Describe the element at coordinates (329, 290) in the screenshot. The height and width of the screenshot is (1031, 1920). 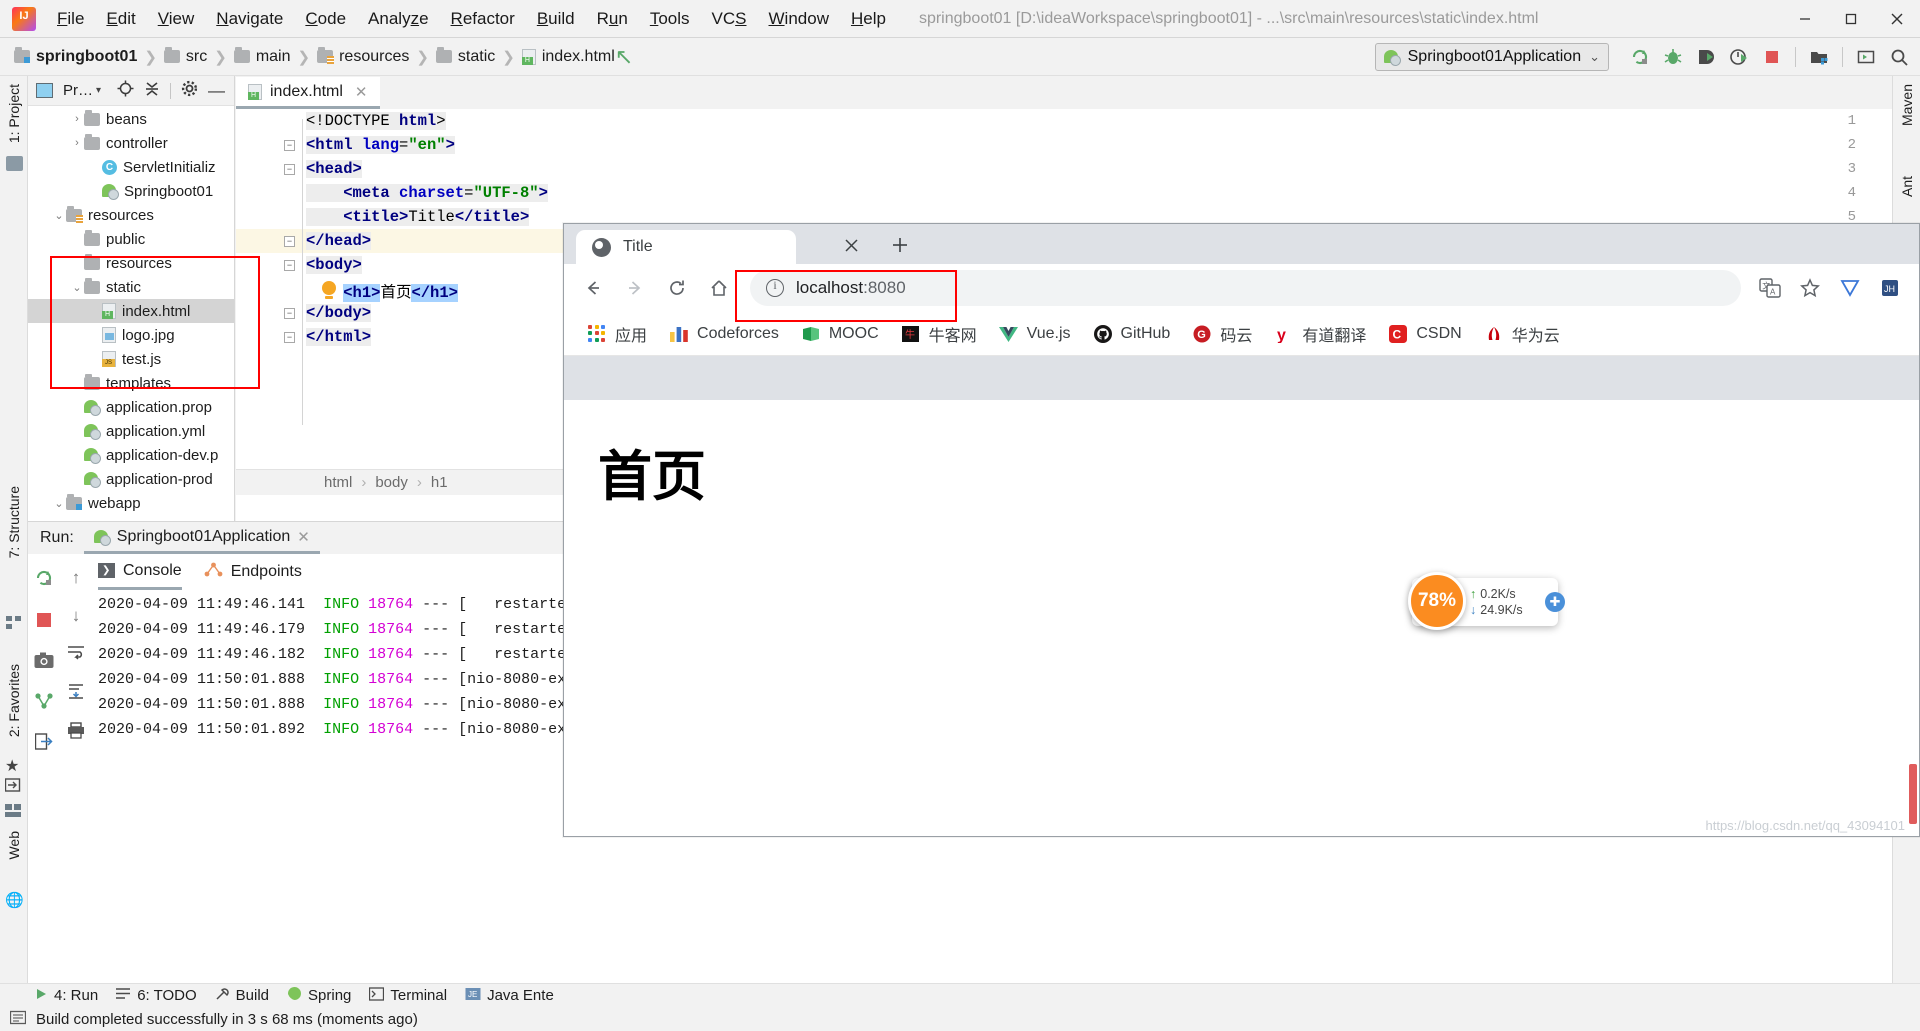
I see `intention-bulb-icon` at that location.